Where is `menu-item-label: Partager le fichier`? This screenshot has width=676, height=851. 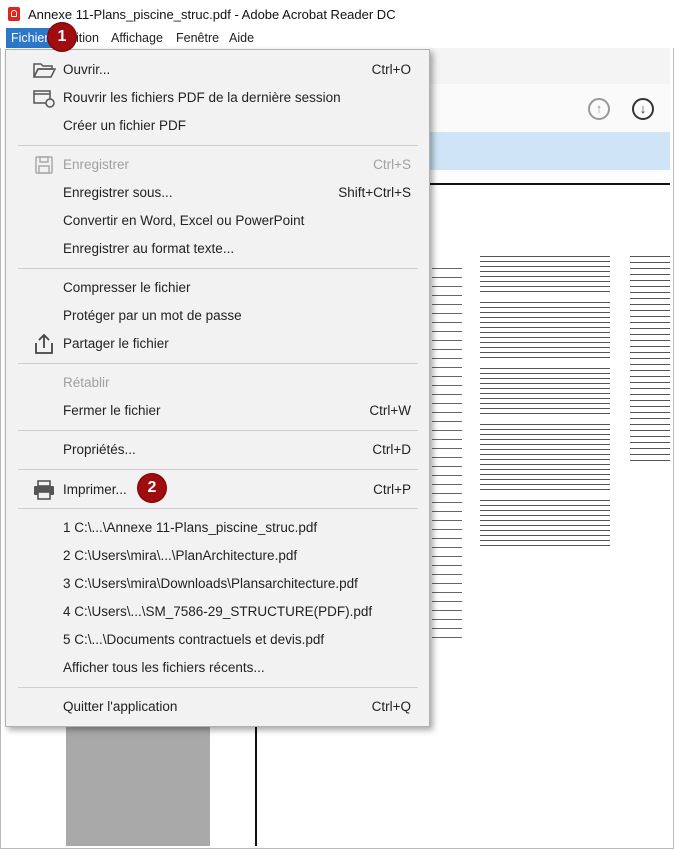 menu-item-label: Partager le fichier is located at coordinates (116, 343).